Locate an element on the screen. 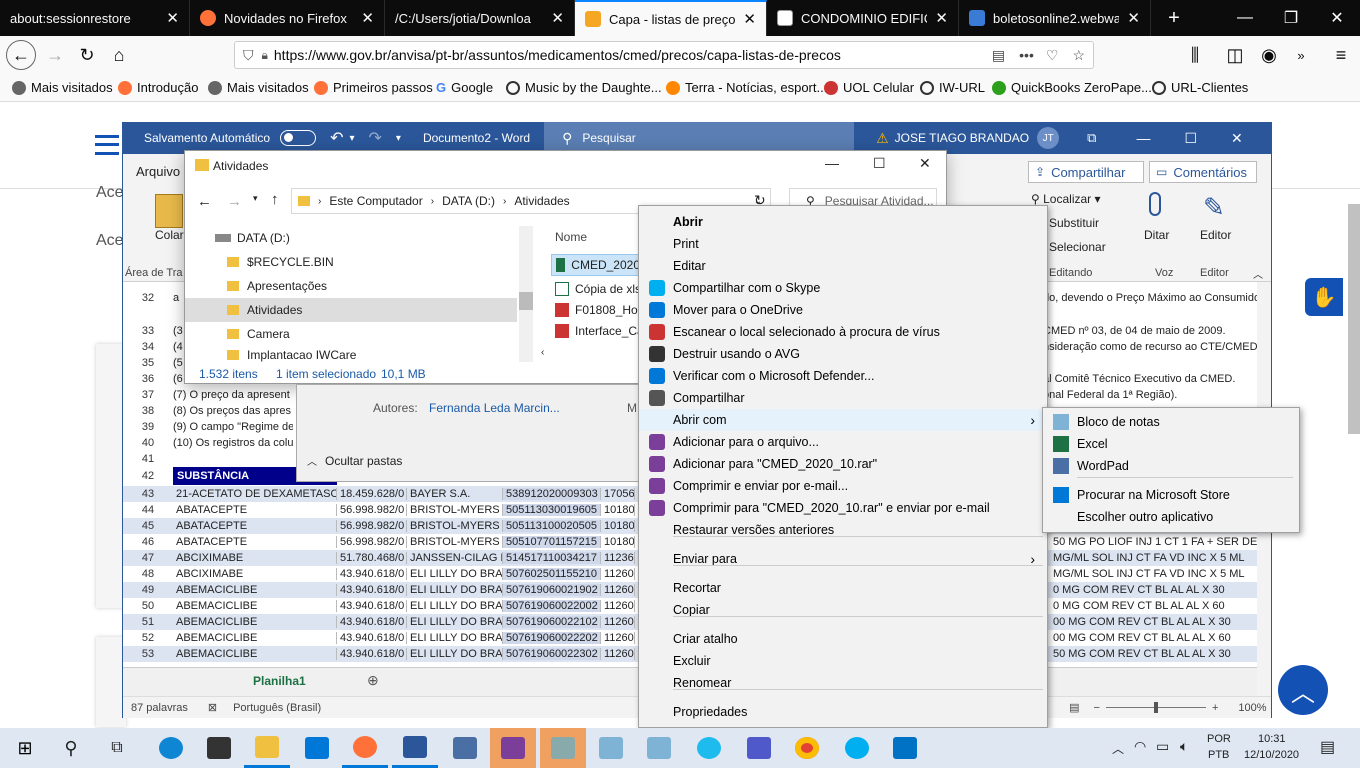 This screenshot has height=768, width=1360. context-menu-item: Adicionar para "CMED_2020_10.rar" is located at coordinates (843, 464).